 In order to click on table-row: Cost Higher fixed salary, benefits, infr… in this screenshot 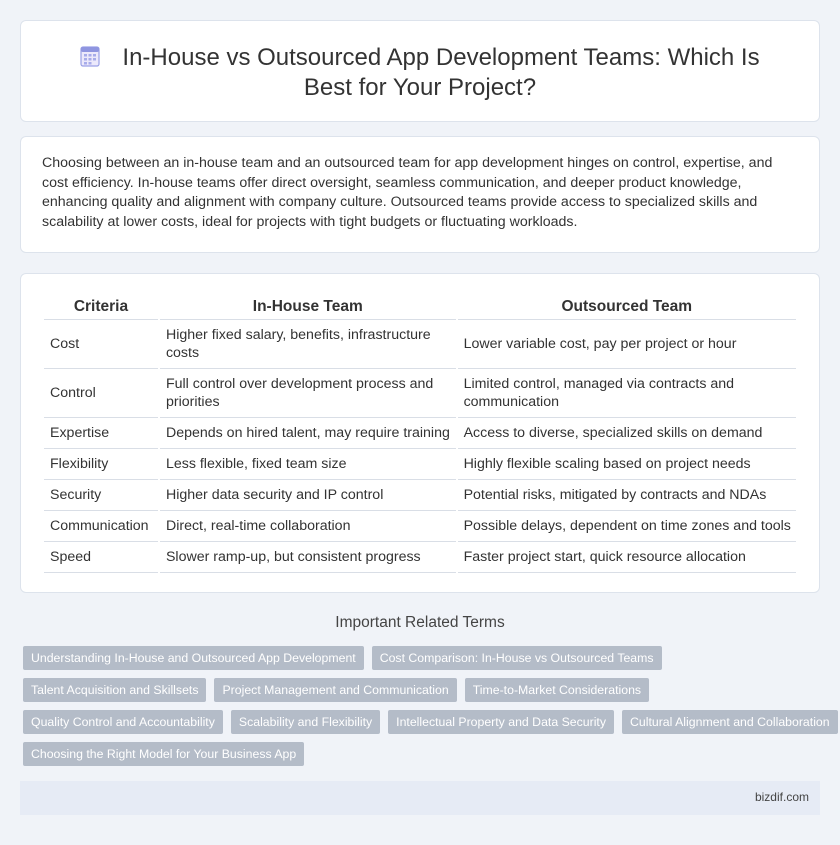, I will do `click(420, 344)`.